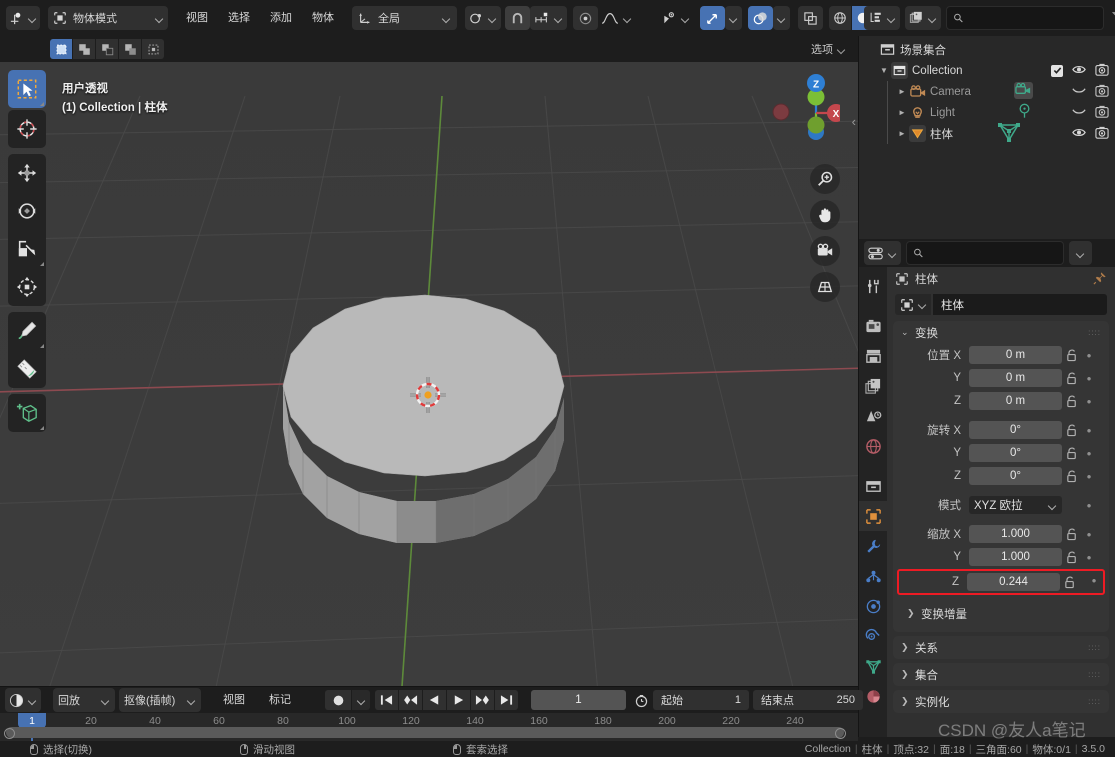 The image size is (1115, 757). I want to click on rotation-y-field: 0°, so click(1015, 453).